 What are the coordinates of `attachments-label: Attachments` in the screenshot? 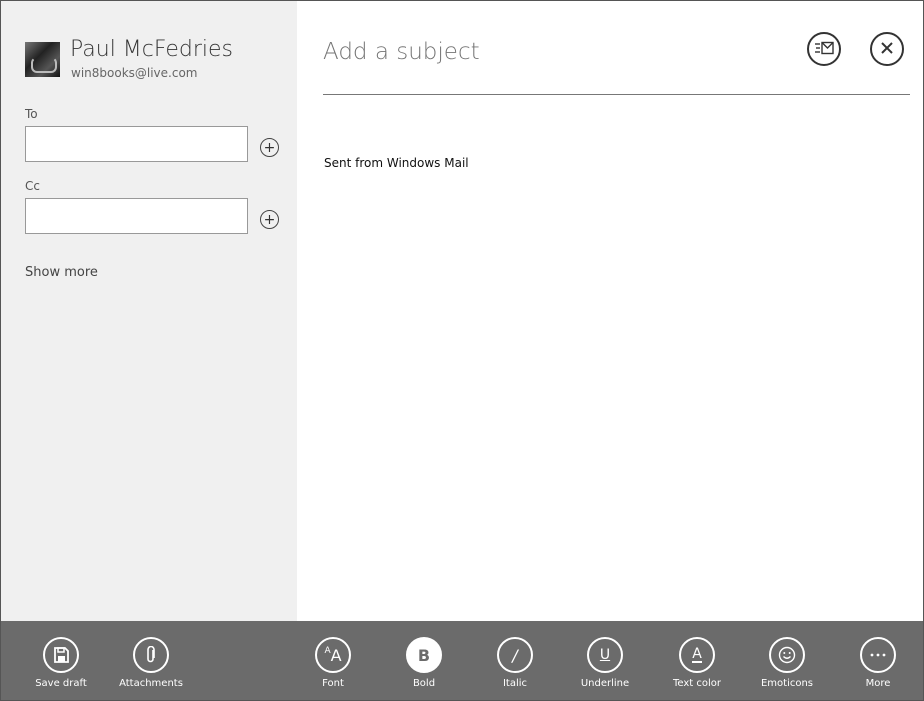 It's located at (151, 683).